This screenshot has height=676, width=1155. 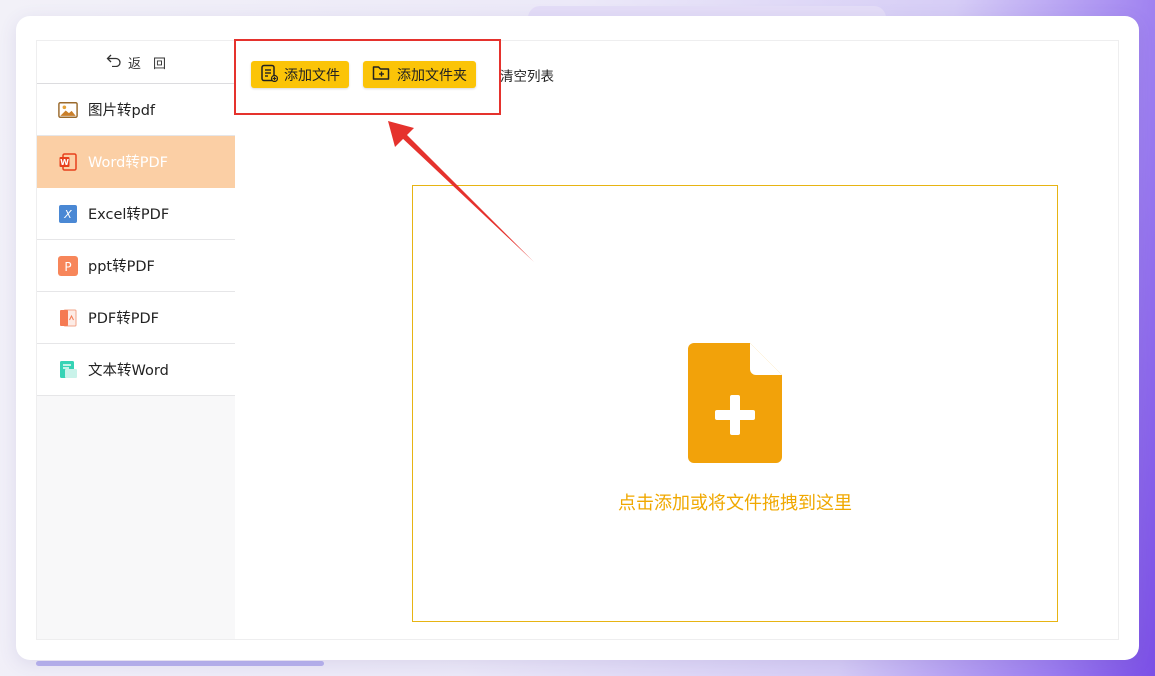 I want to click on sidebar-item-excel-to-pdf: X Excel转PDF, so click(x=136, y=214).